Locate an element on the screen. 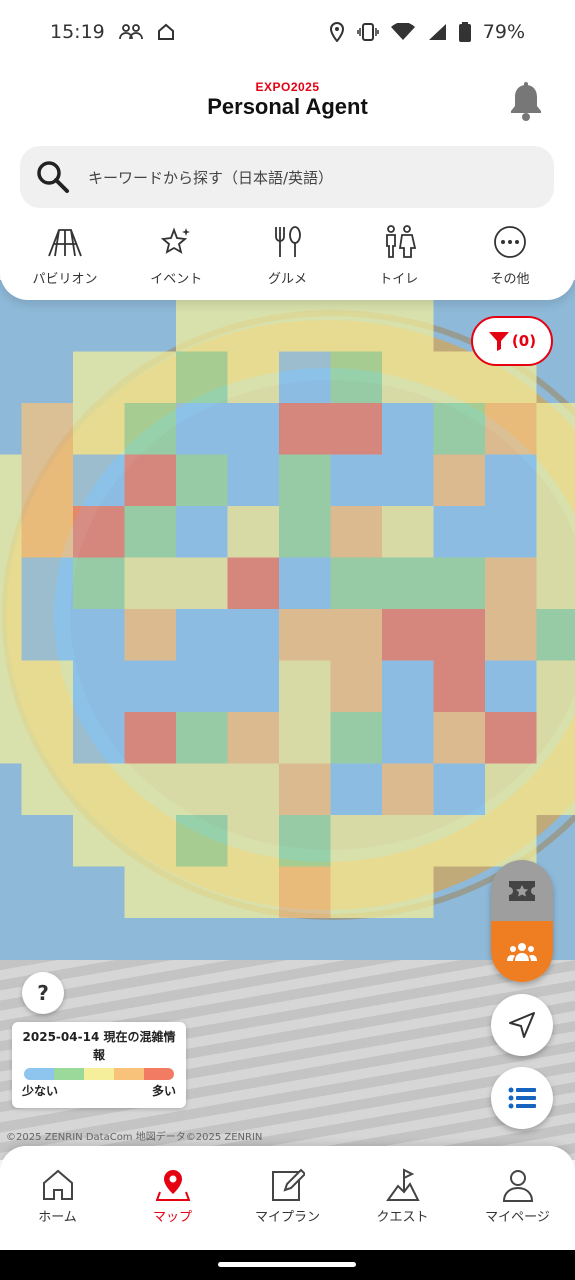 This screenshot has height=1280, width=575. location-icon is located at coordinates (336, 32).